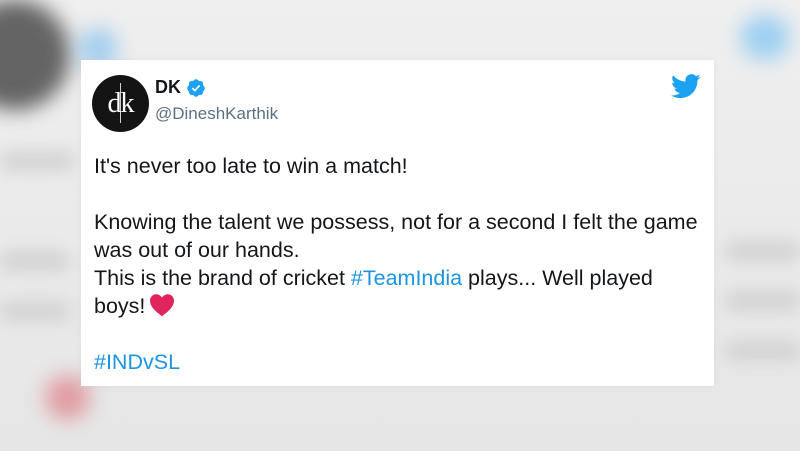 This screenshot has width=800, height=451. I want to click on user-handle: @DineshKarthik, so click(216, 114).